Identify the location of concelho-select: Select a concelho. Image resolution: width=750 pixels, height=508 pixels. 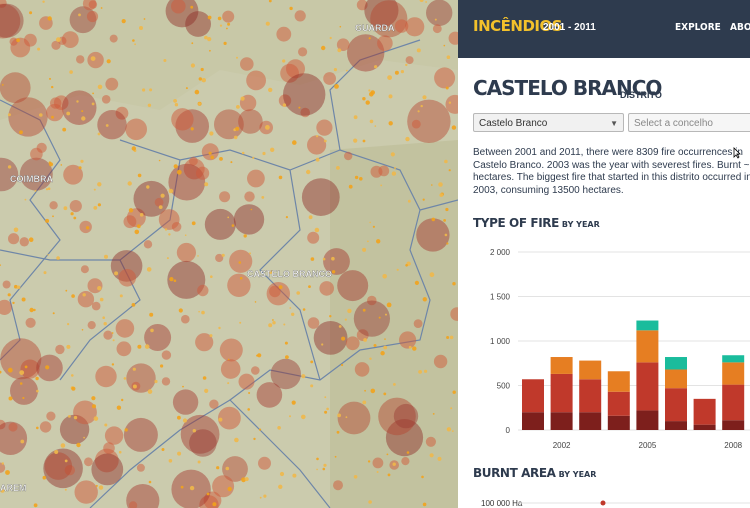
(689, 122).